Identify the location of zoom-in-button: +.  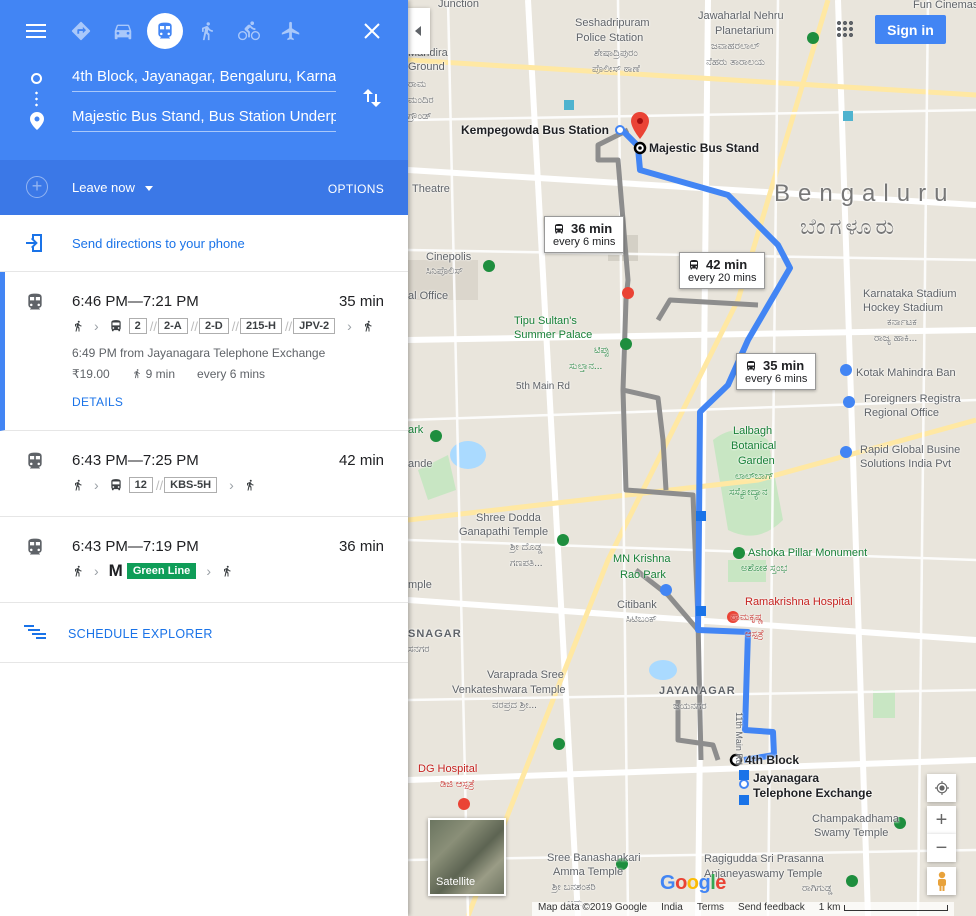
(941, 820).